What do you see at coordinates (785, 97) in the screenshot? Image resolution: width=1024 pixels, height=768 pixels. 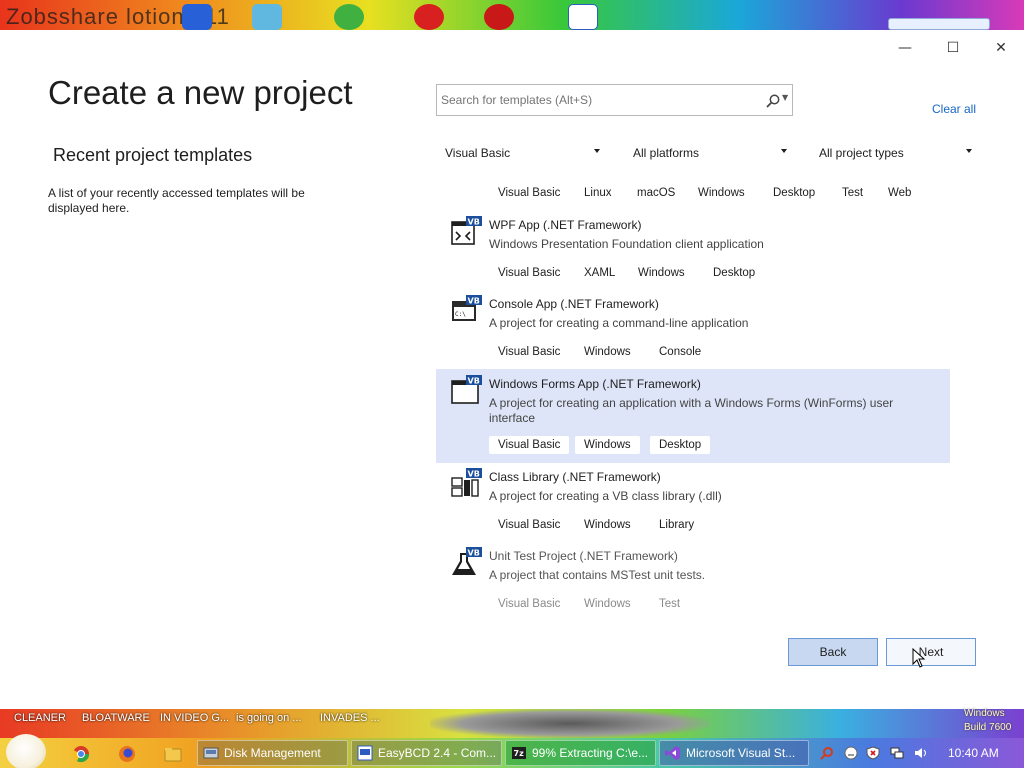 I see `chevron-down-icon: ▼` at bounding box center [785, 97].